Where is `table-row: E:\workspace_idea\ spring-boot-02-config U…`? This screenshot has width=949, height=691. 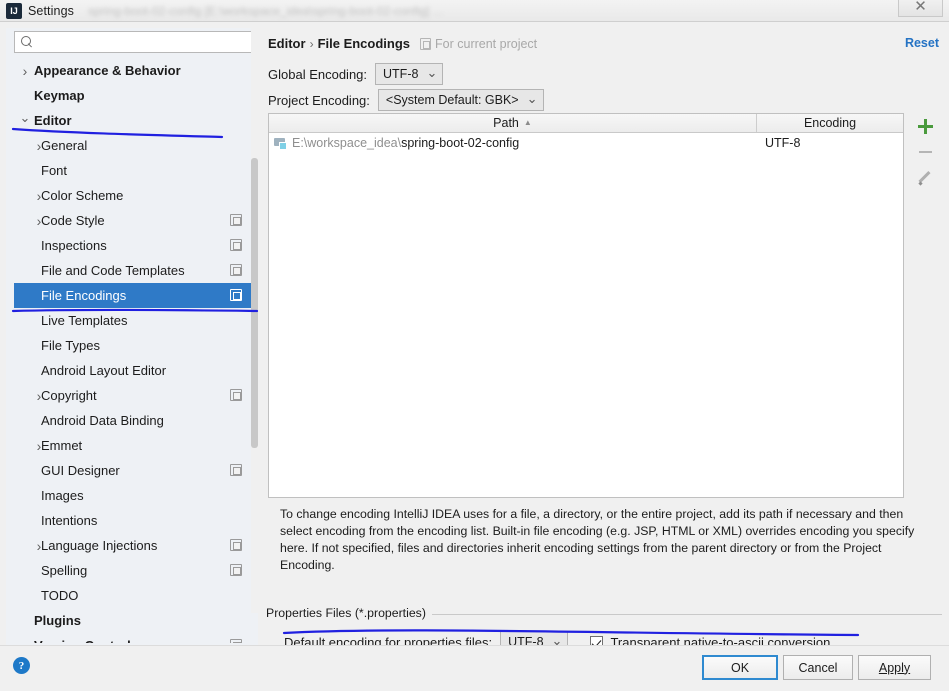 table-row: E:\workspace_idea\ spring-boot-02-config U… is located at coordinates (586, 143).